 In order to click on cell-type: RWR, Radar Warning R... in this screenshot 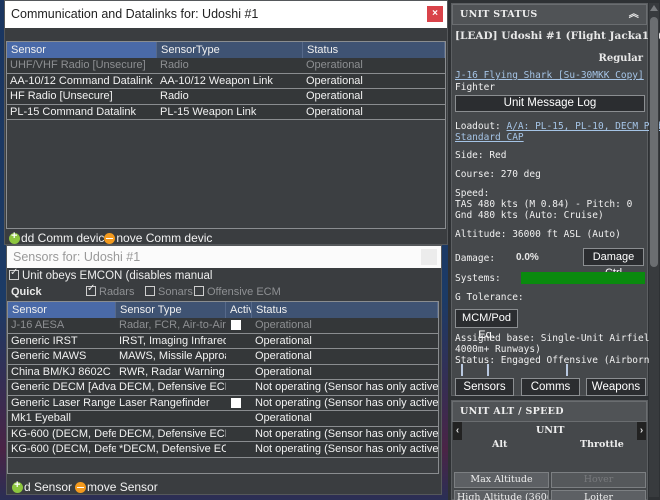, I will do `click(172, 371)`.